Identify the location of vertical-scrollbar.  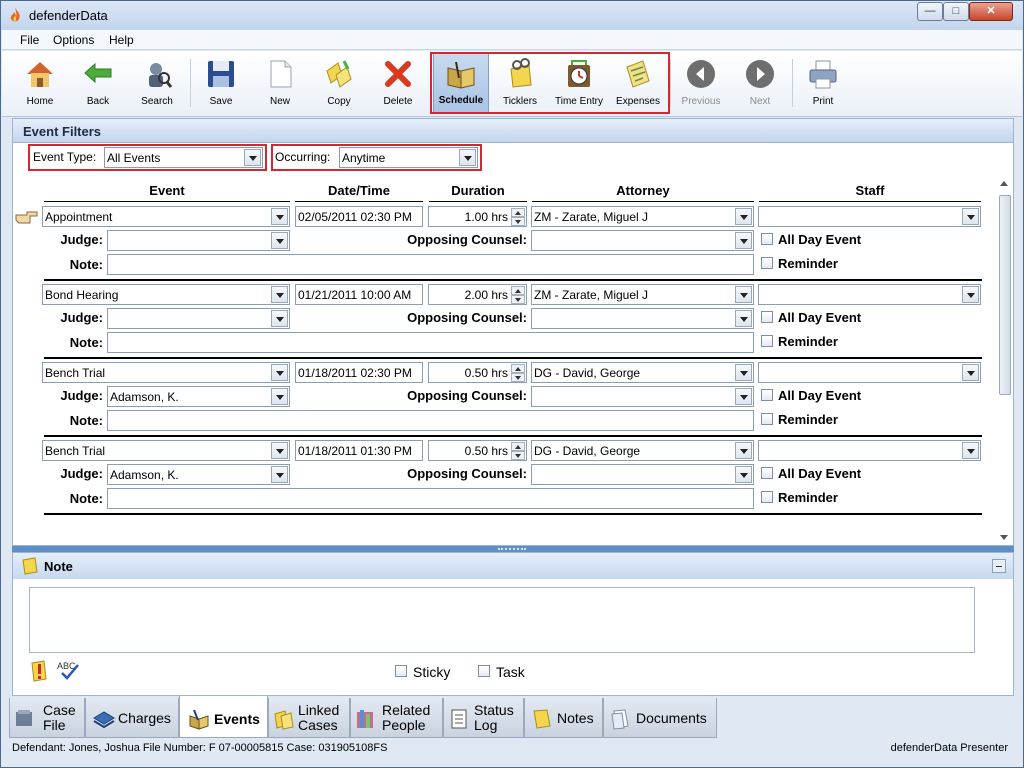
(1005, 362).